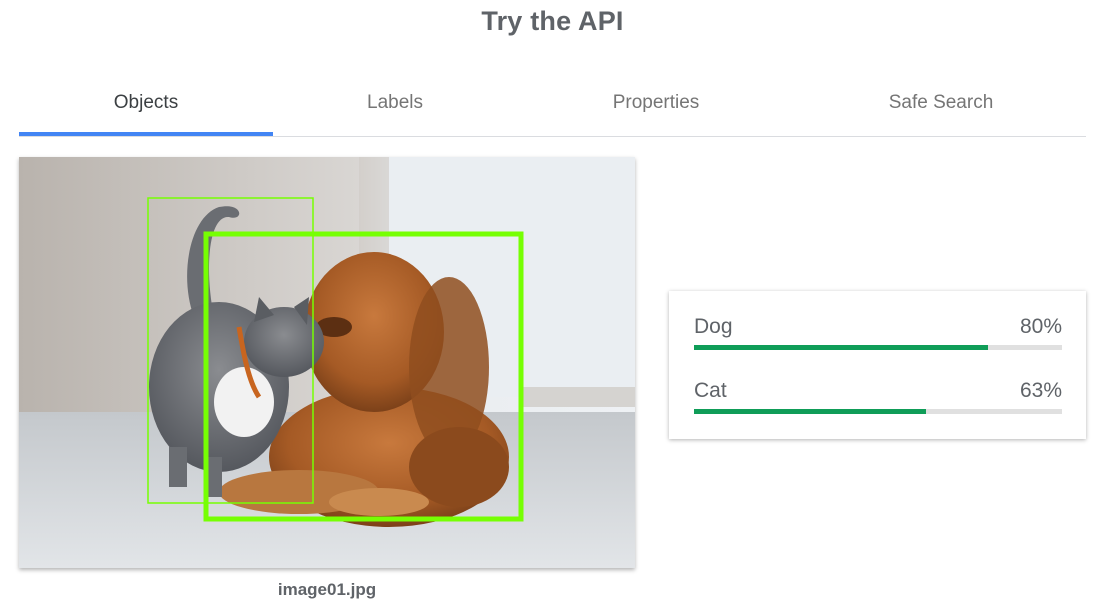  Describe the element at coordinates (146, 108) in the screenshot. I see `tab-objects: Objects` at that location.